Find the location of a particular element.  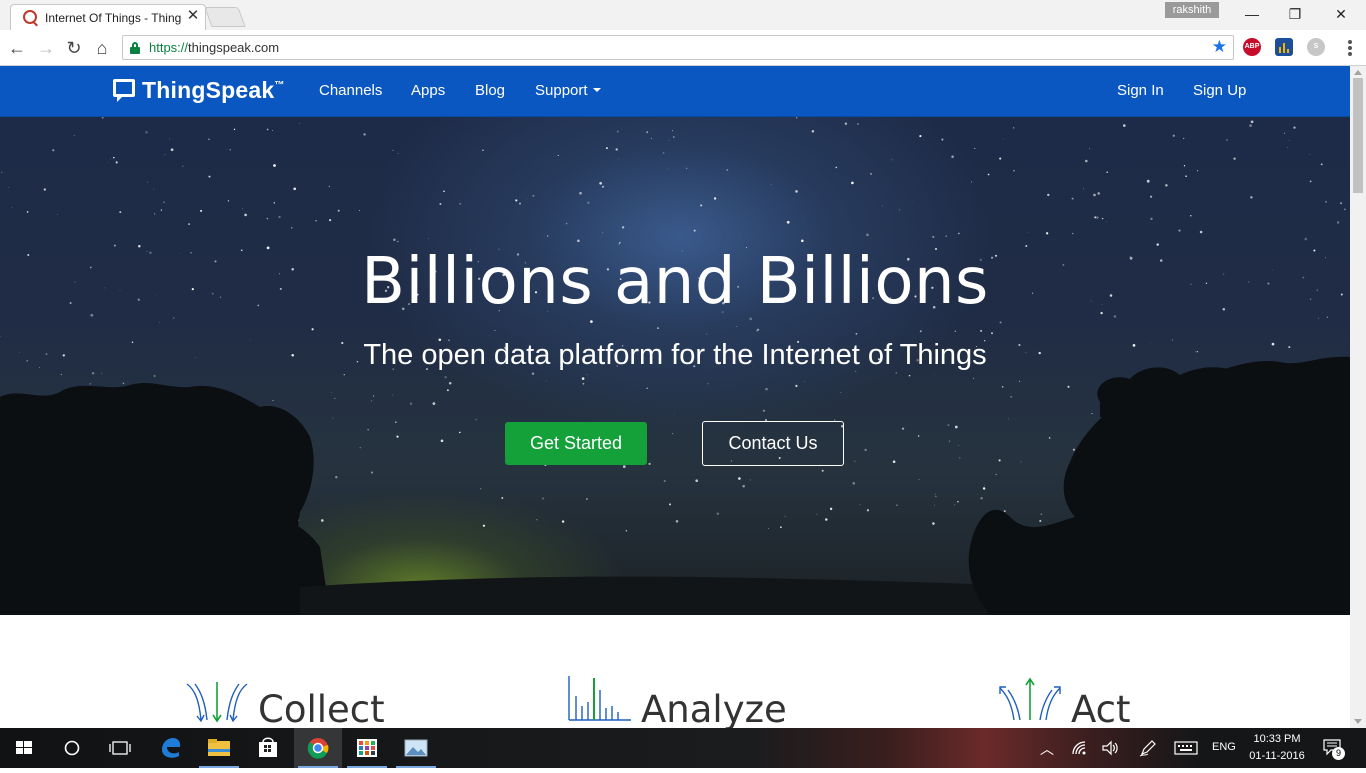

nav-channels: Channels is located at coordinates (350, 90).